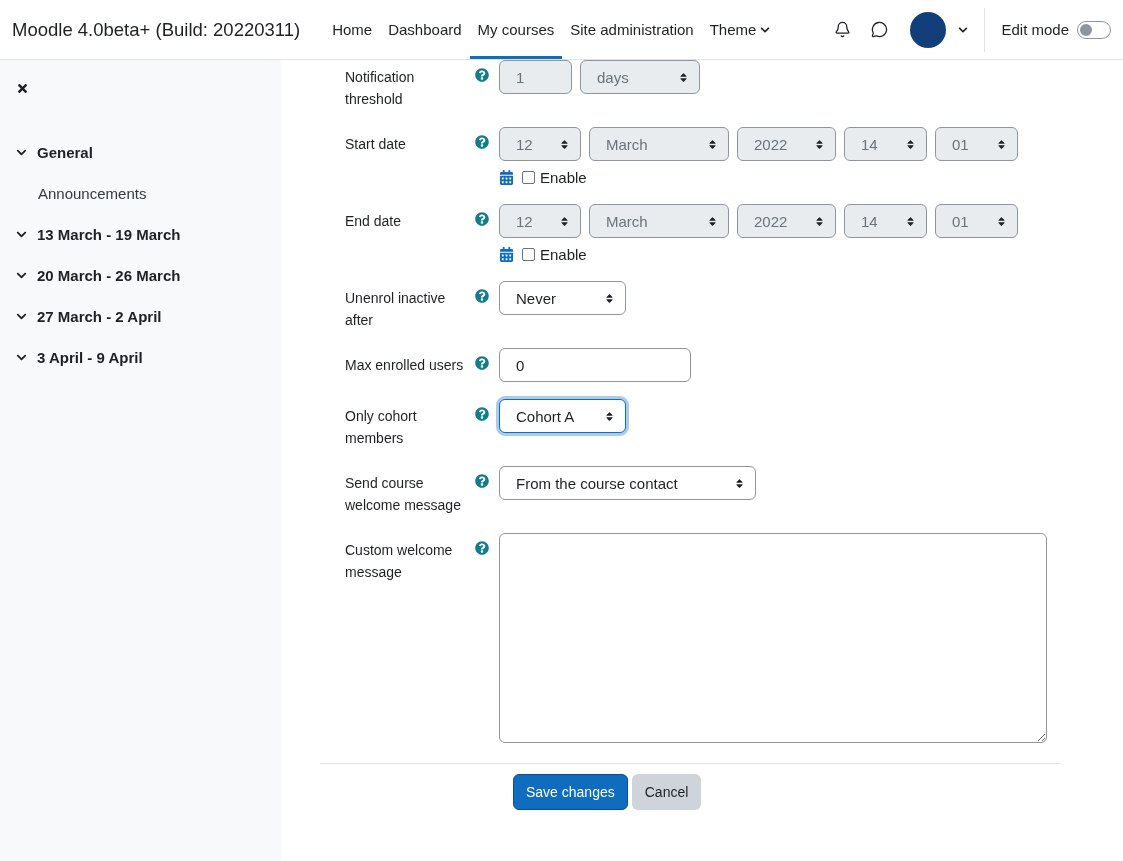 Image resolution: width=1123 pixels, height=861 pixels. I want to click on section-link: 13 March - 19 March, so click(109, 234).